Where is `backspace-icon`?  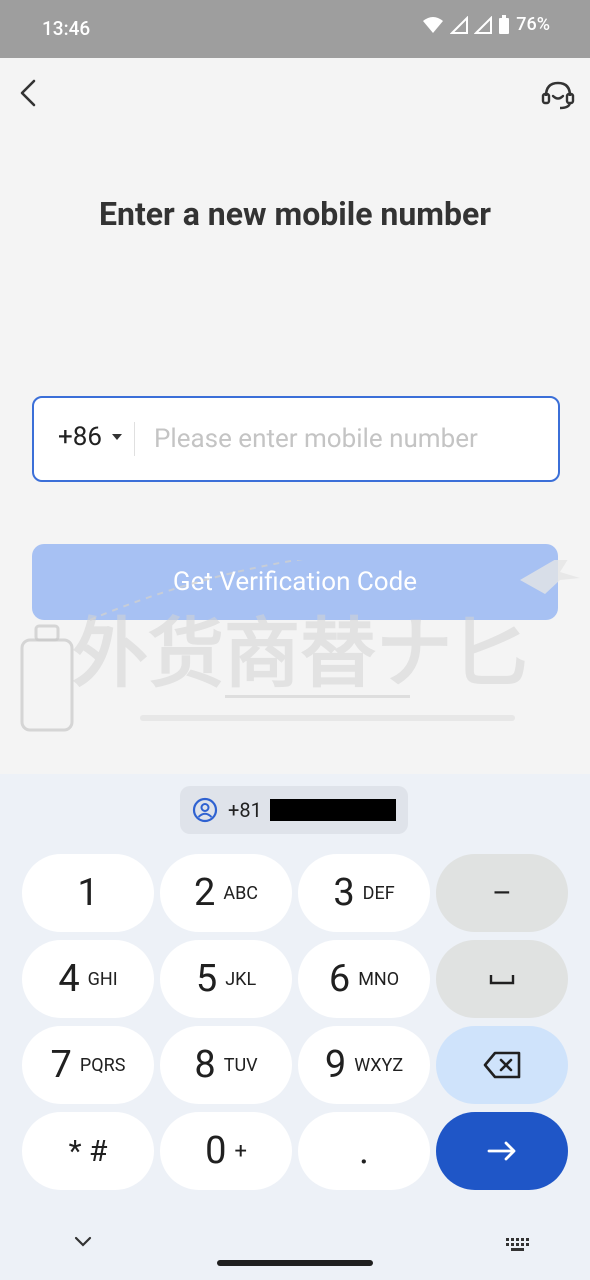 backspace-icon is located at coordinates (502, 1065).